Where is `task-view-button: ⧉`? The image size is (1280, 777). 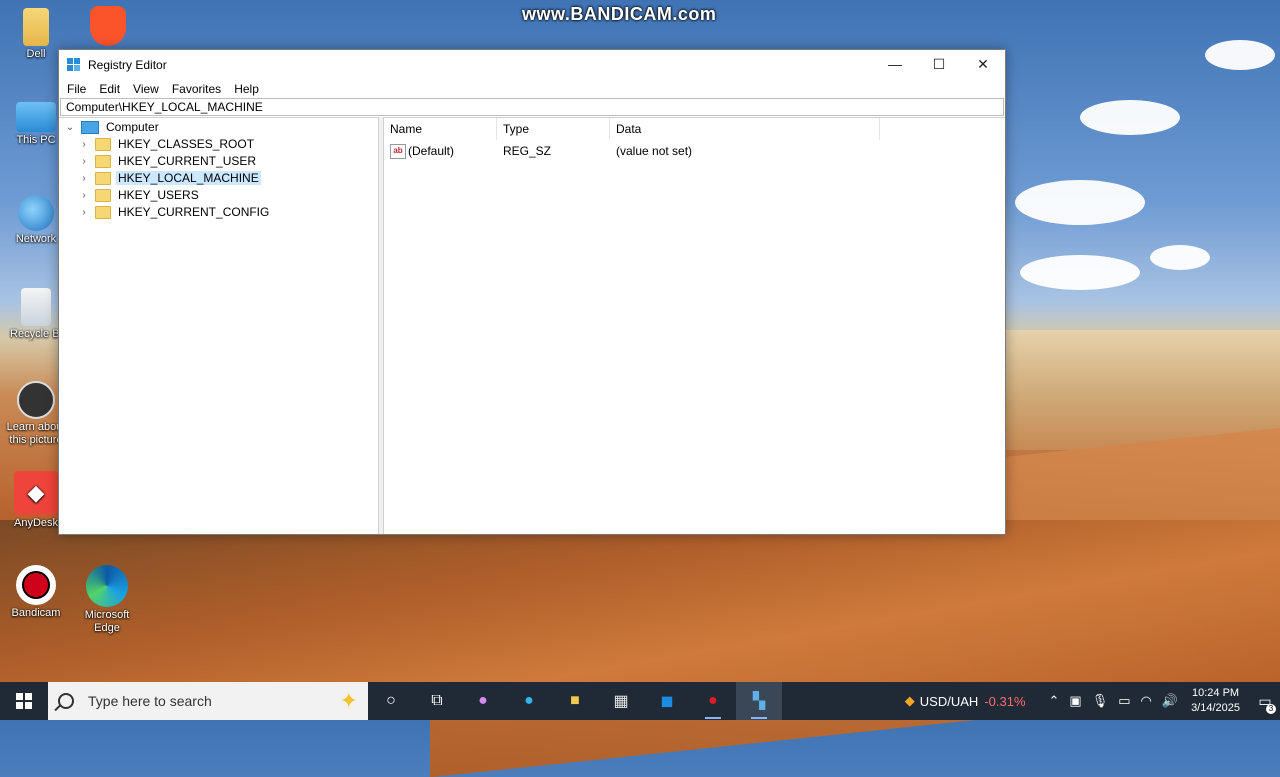
task-view-button: ⧉ is located at coordinates (437, 701).